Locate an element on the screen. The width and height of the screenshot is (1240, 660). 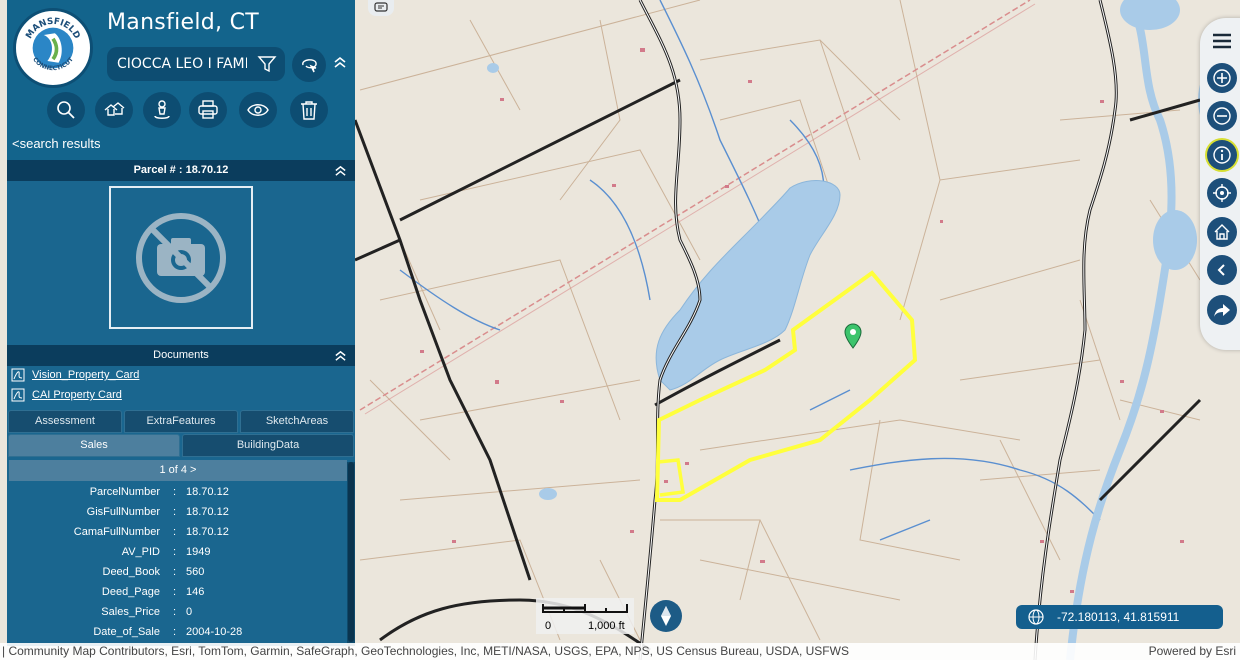
field-value: 560 is located at coordinates (195, 572).